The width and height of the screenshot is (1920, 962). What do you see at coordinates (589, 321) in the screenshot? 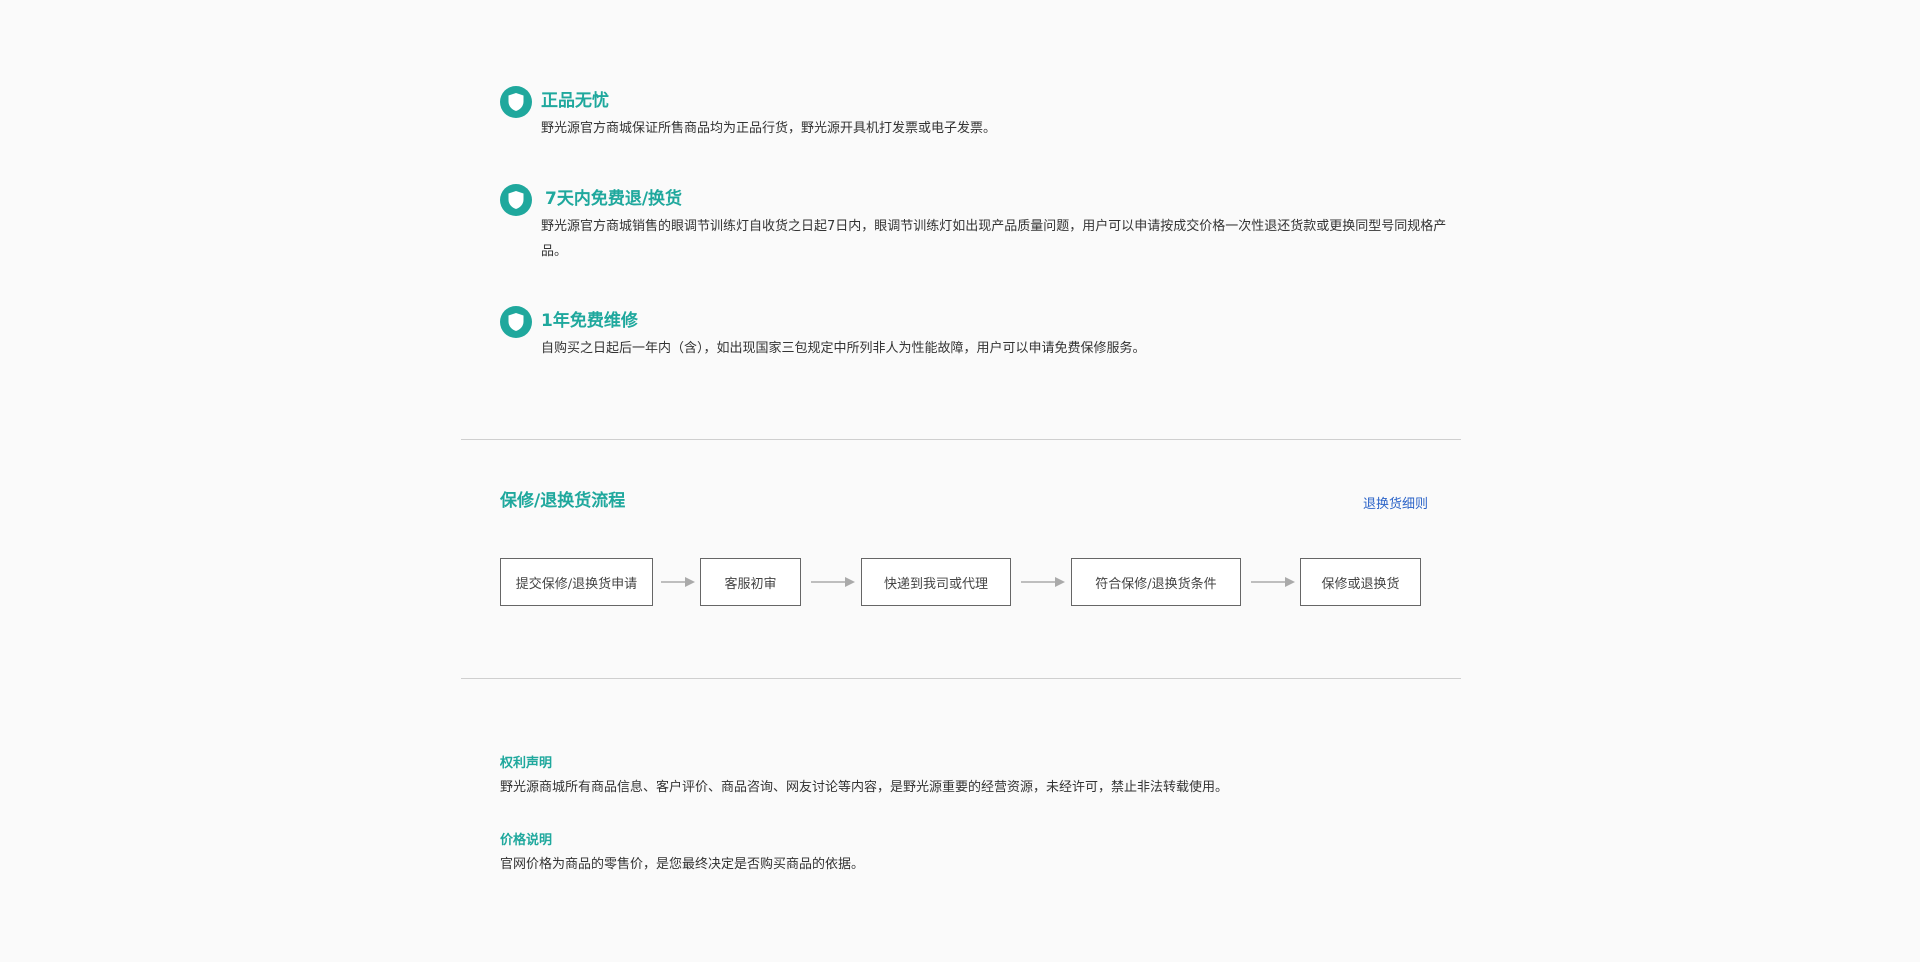
I see `guarantee-title: 1年免费维修` at bounding box center [589, 321].